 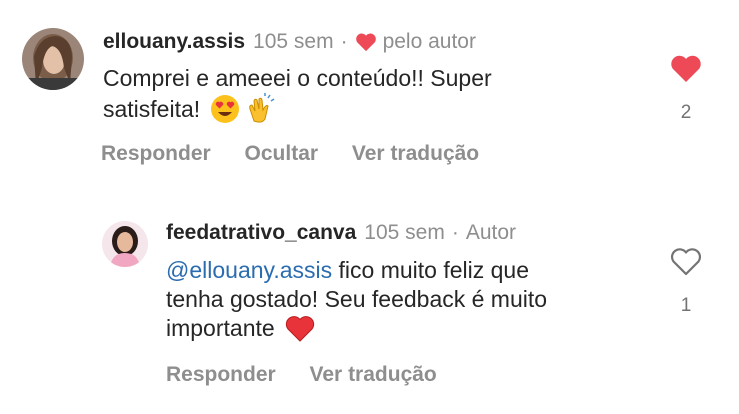 I want to click on comment-actions: Responder Ver tradução, so click(x=315, y=375).